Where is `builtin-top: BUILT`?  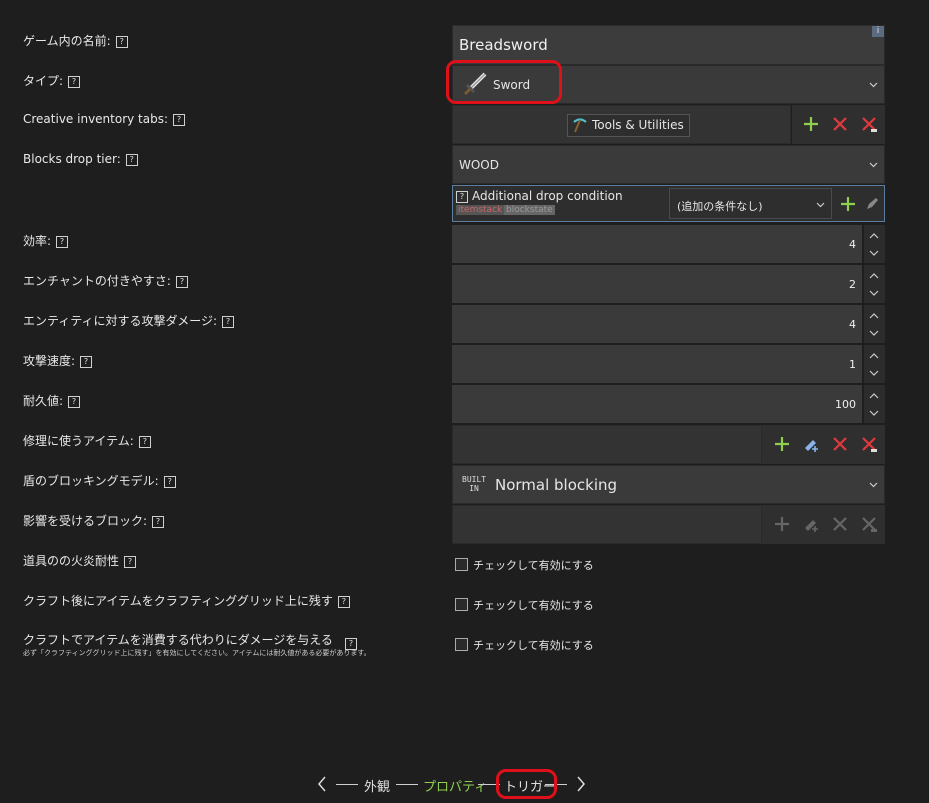 builtin-top: BUILT is located at coordinates (474, 479).